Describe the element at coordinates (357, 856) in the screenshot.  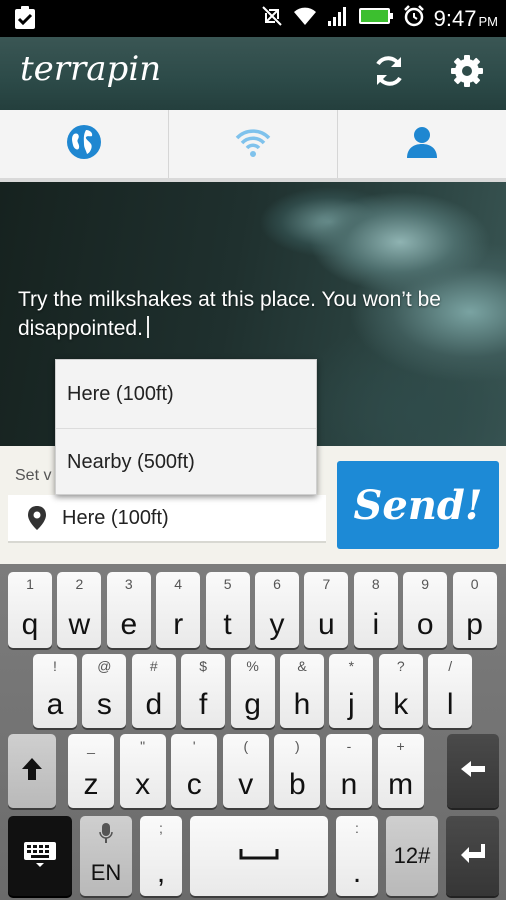
I see `key-period: : .` at that location.